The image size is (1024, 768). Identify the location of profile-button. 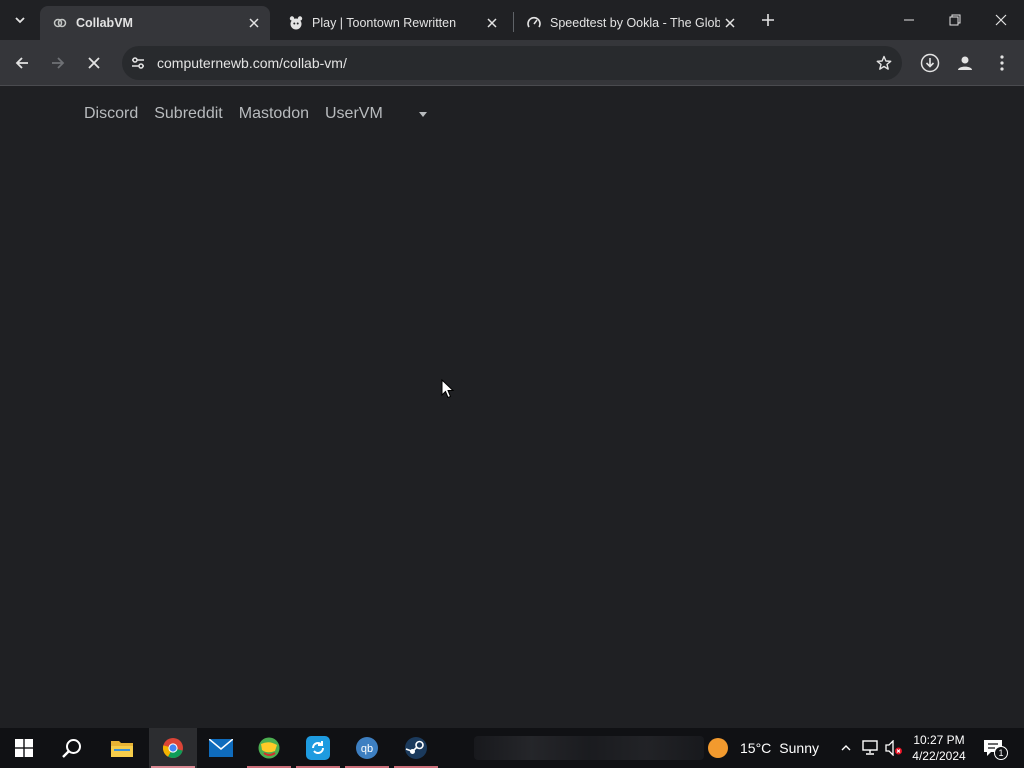
(965, 63).